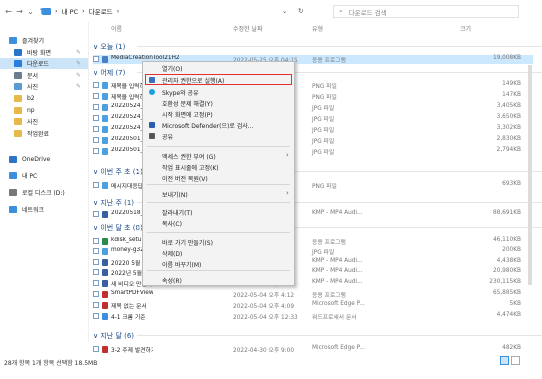 Image resolution: width=542 pixels, height=379 pixels. Describe the element at coordinates (323, 142) in the screenshot. I see `file-type: JPG 파일` at that location.